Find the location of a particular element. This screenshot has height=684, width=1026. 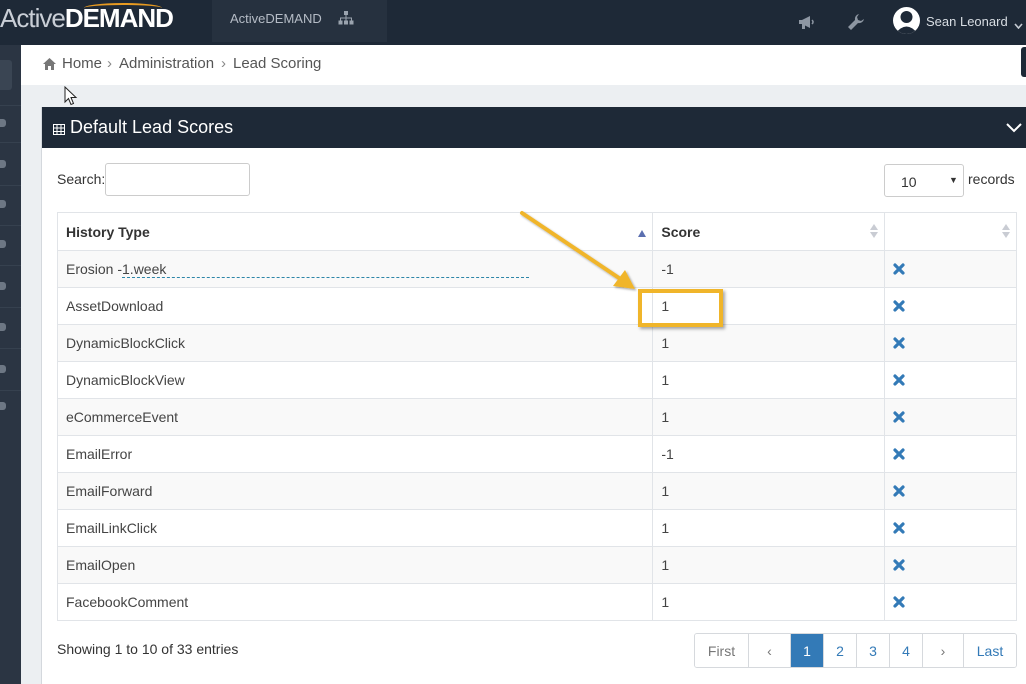

breadcrumb-home: Home is located at coordinates (82, 63).